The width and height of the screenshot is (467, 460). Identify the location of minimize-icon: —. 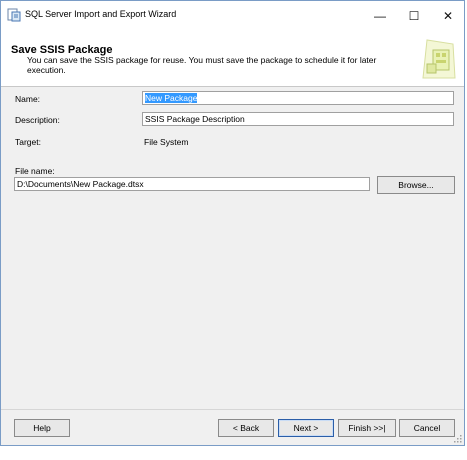
(380, 15).